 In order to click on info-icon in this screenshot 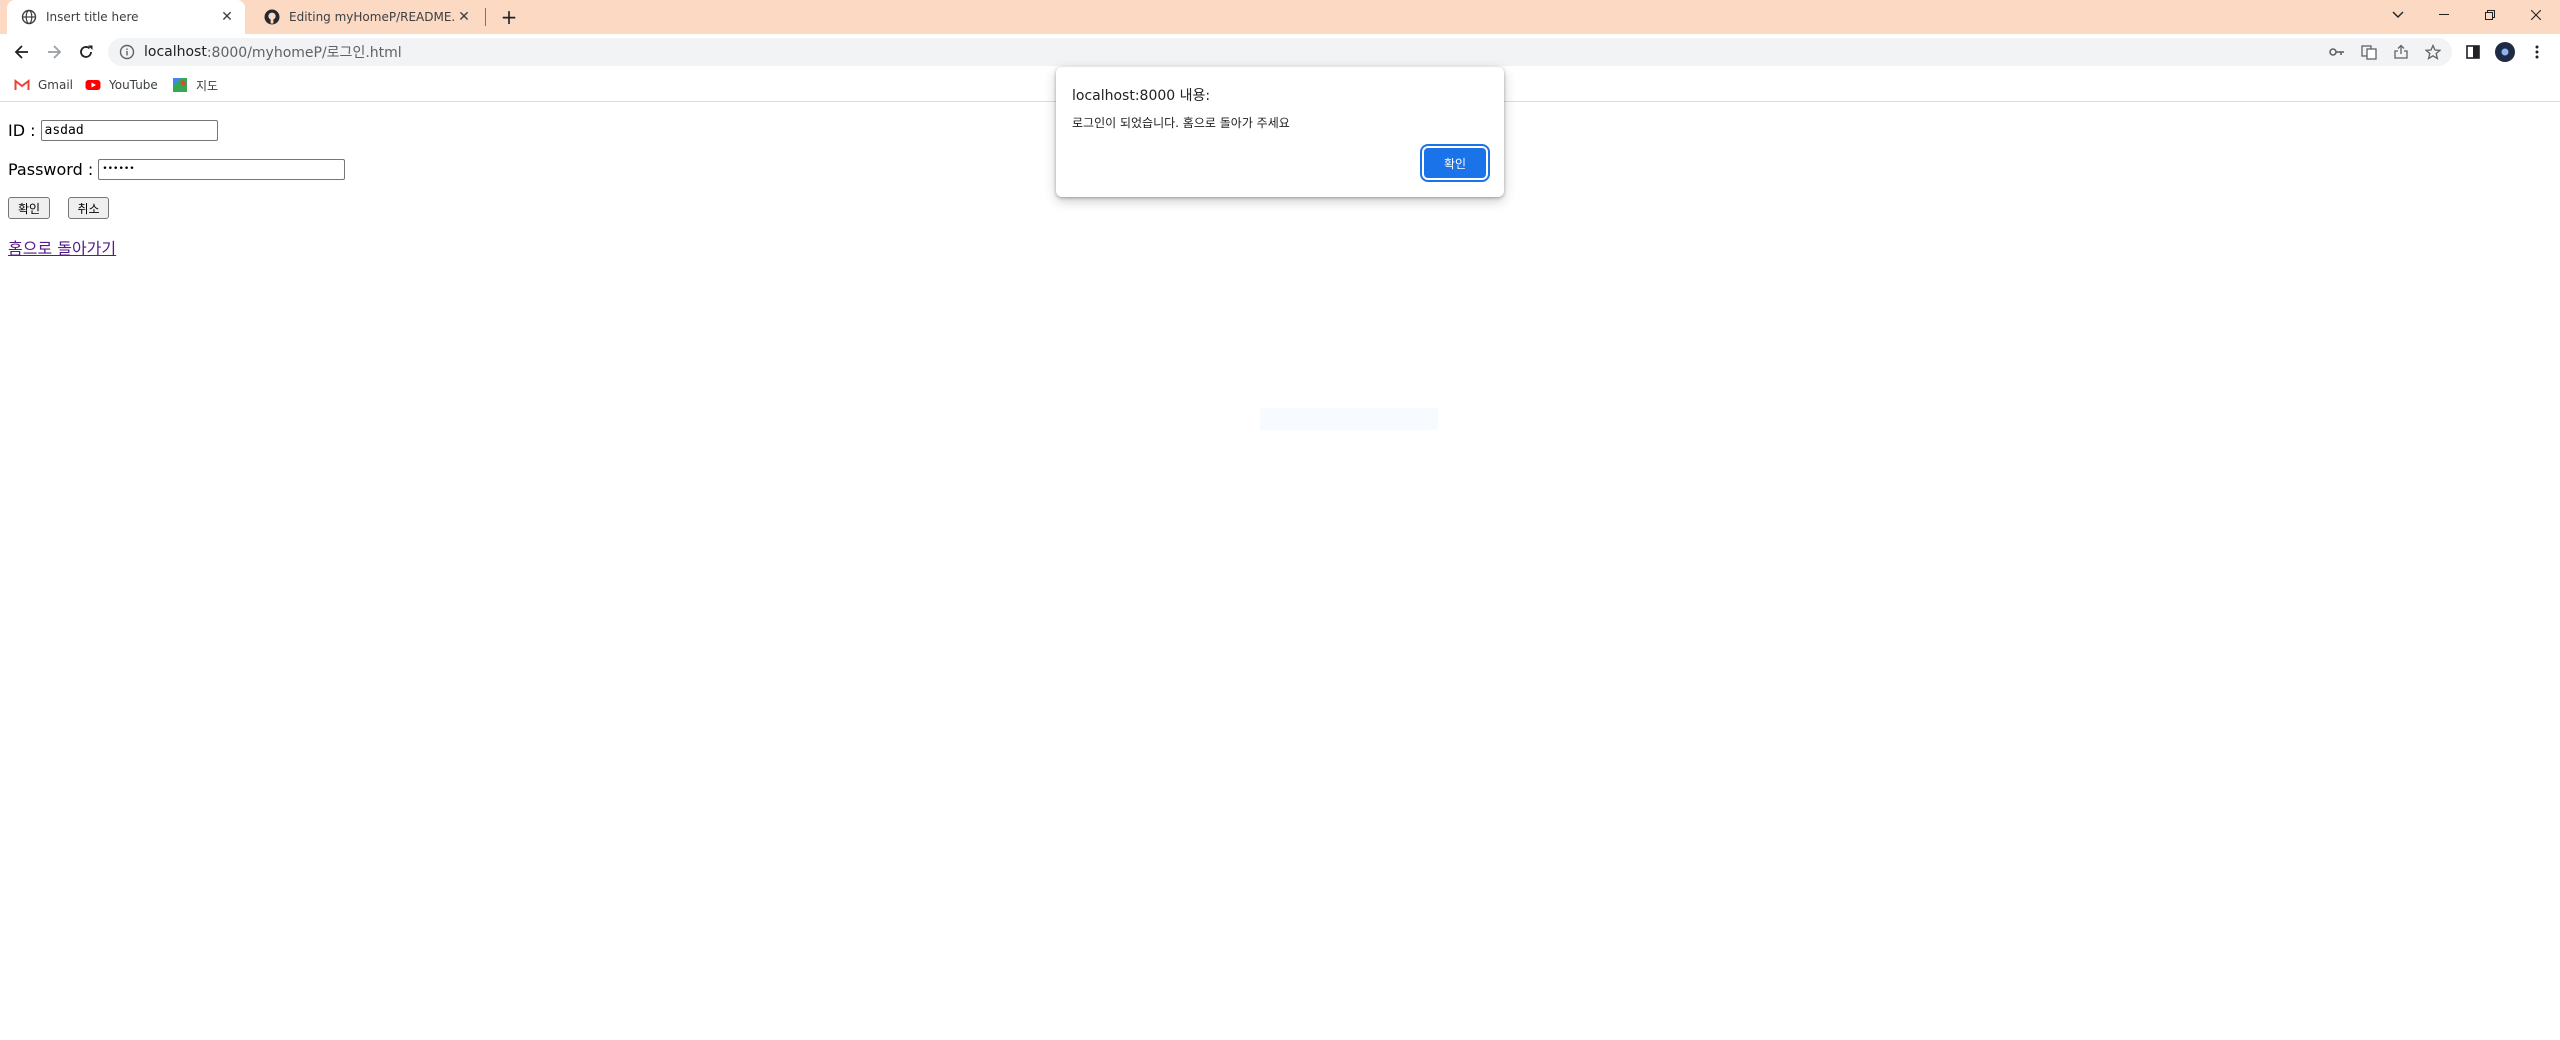, I will do `click(127, 52)`.